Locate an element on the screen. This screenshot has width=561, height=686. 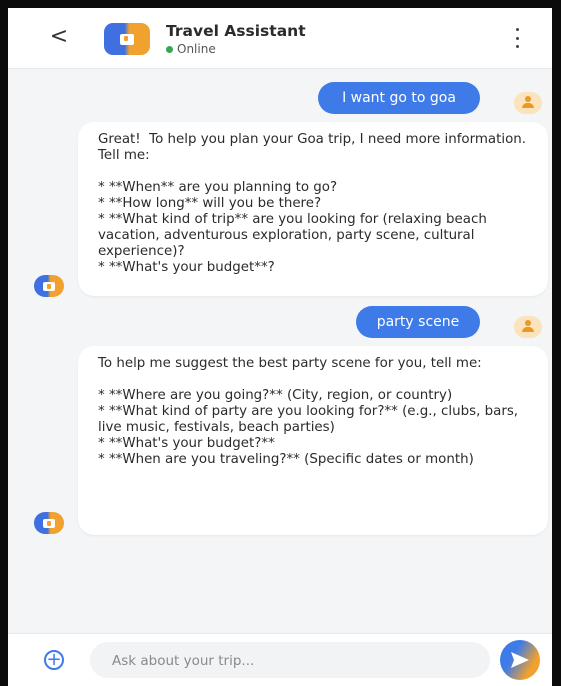
add-attachment-icon: + is located at coordinates (54, 660).